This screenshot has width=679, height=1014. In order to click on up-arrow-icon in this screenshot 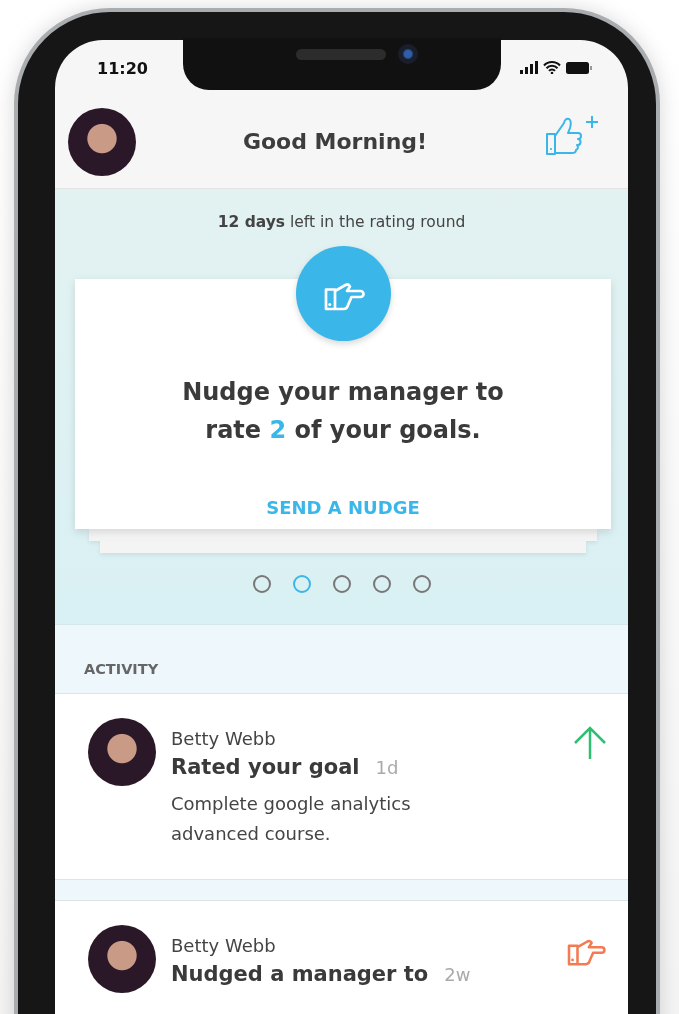, I will do `click(590, 743)`.